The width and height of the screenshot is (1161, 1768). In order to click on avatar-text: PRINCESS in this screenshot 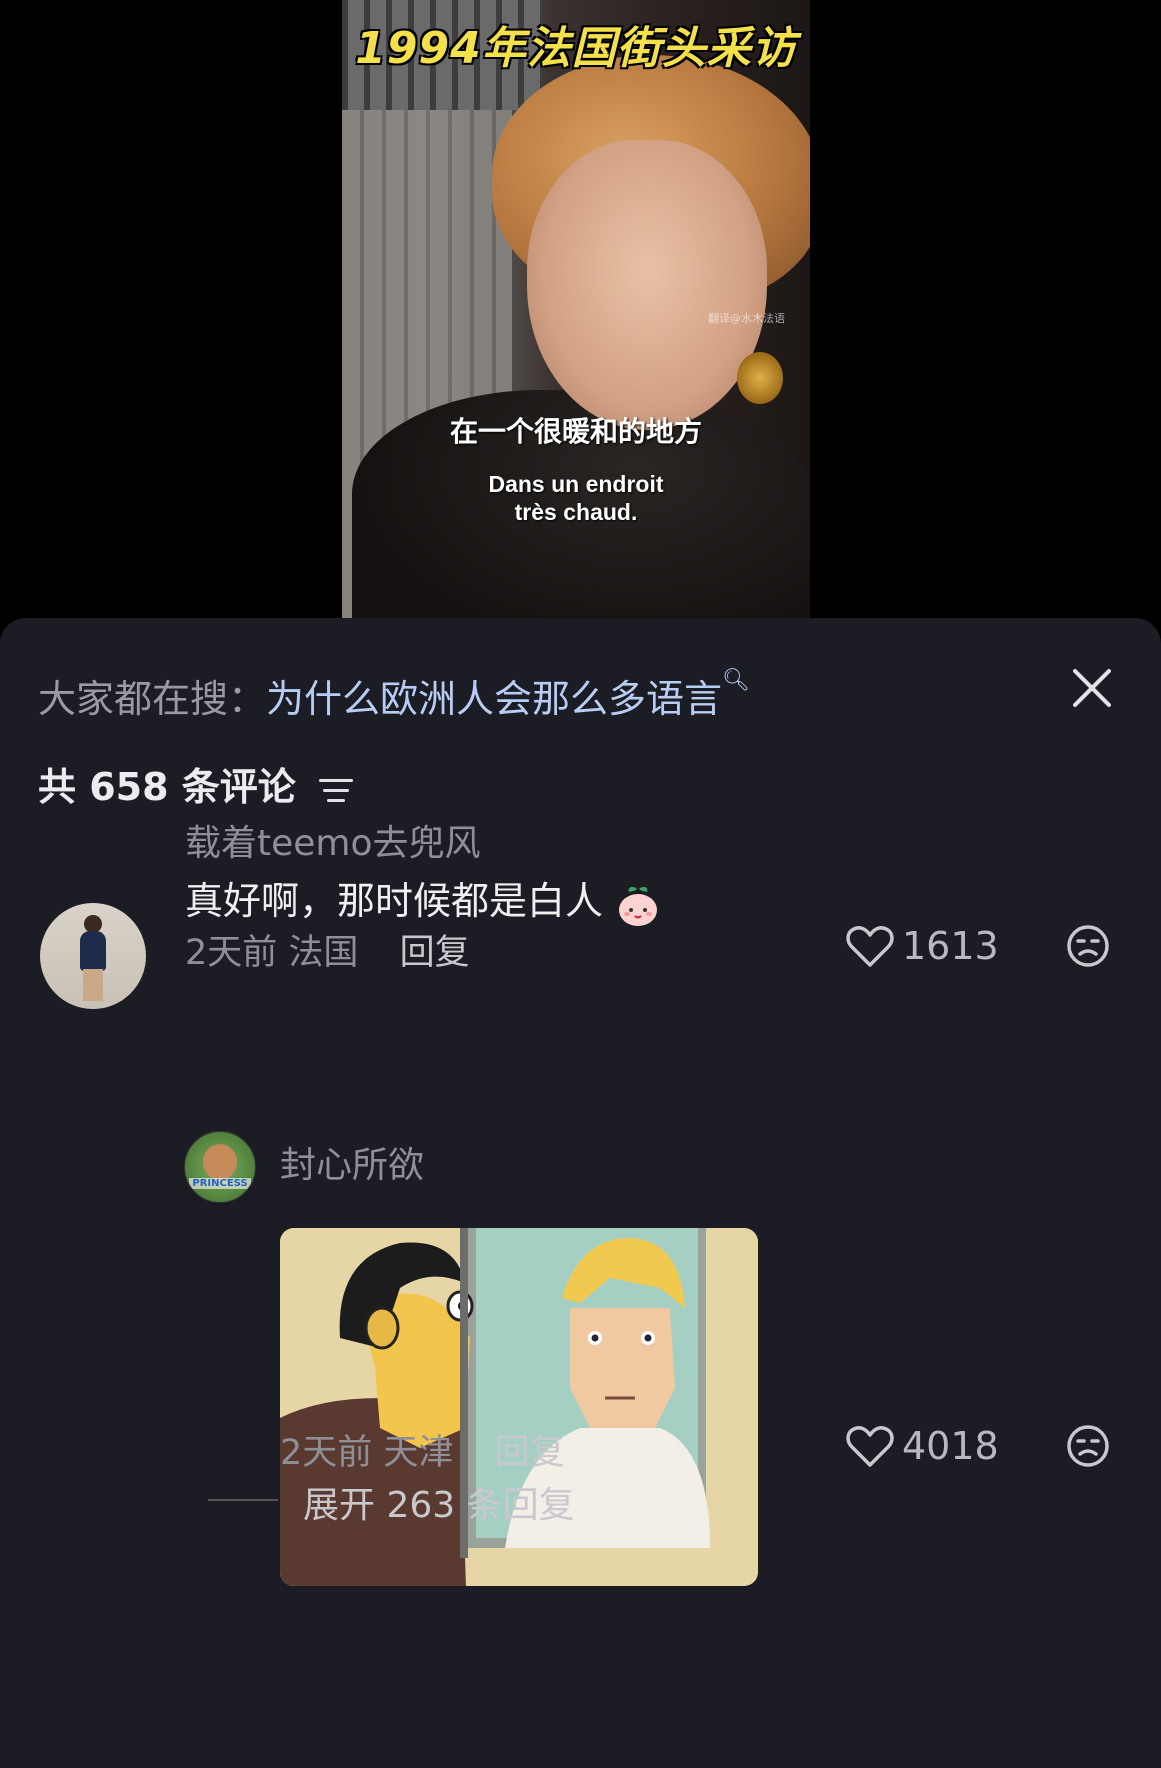, I will do `click(220, 1183)`.